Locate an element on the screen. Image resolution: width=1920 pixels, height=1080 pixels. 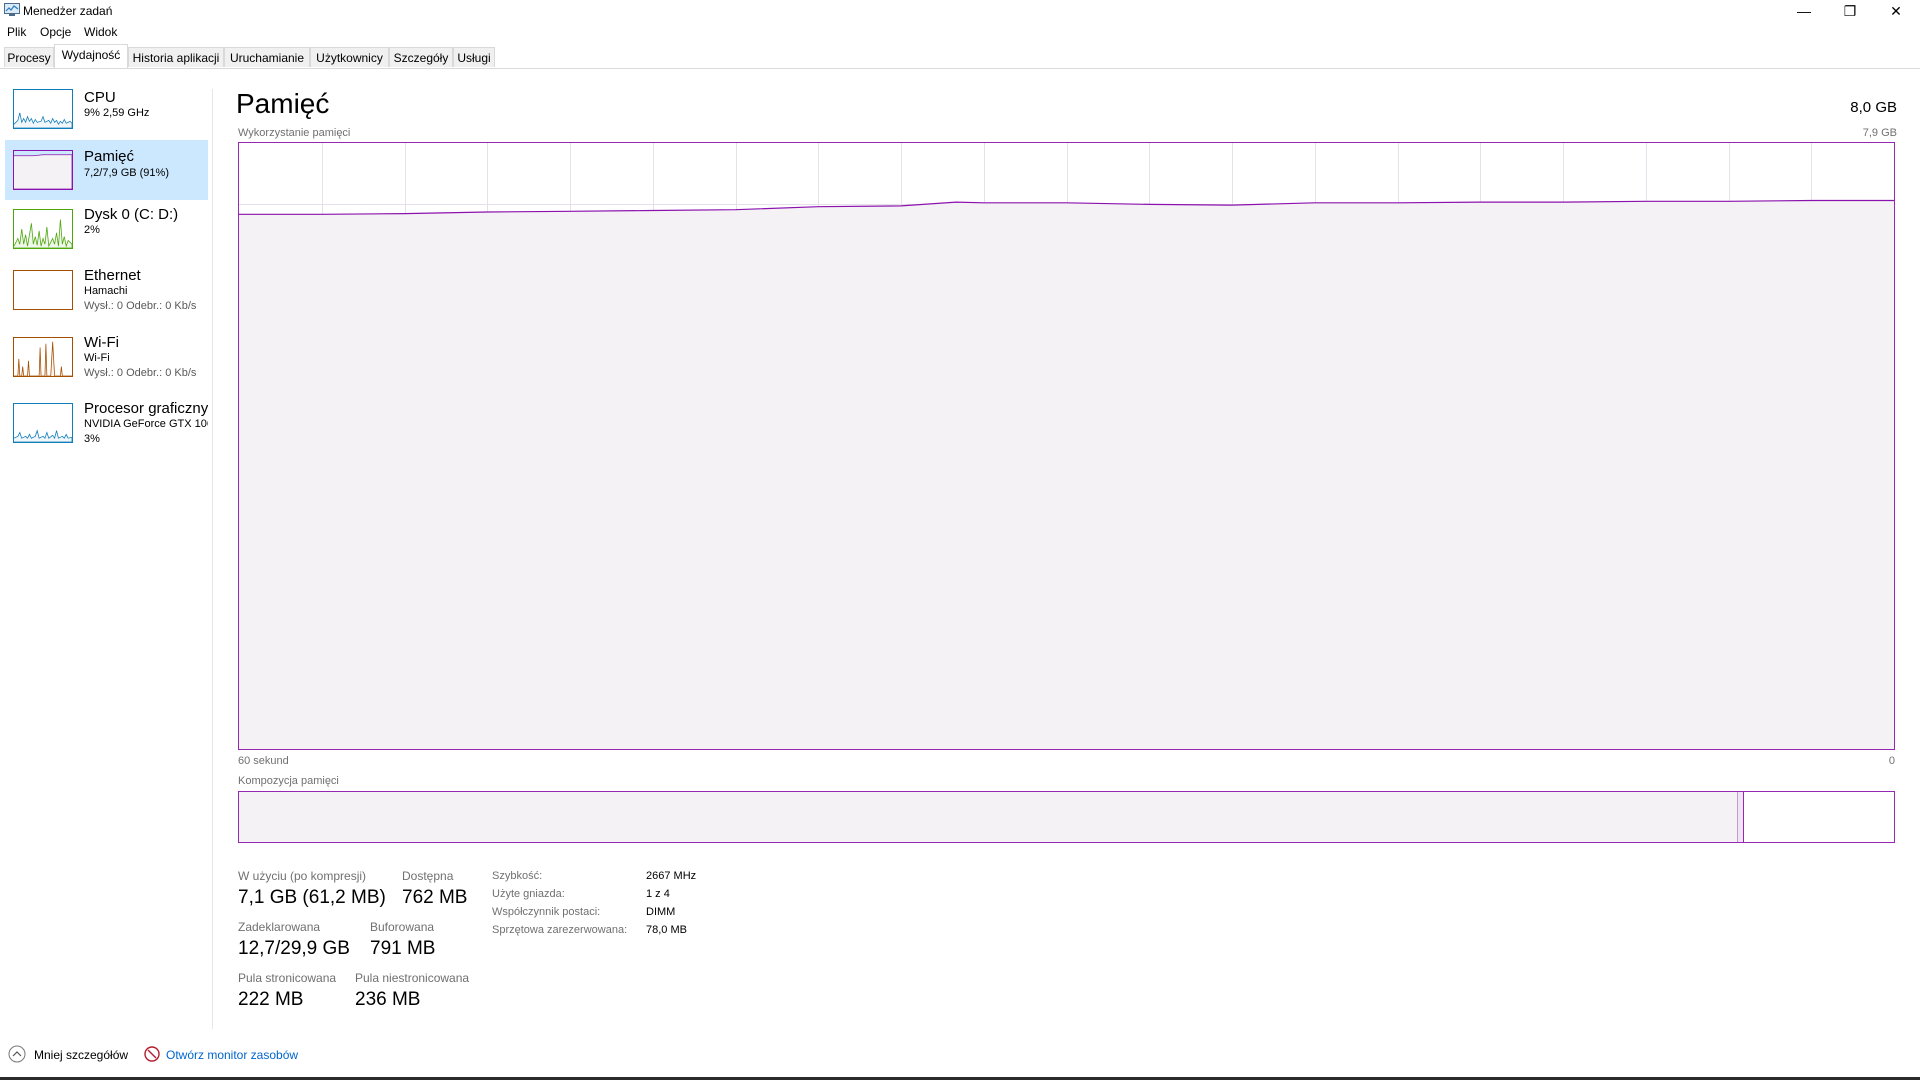
disk-thumbnail-graph is located at coordinates (43, 229).